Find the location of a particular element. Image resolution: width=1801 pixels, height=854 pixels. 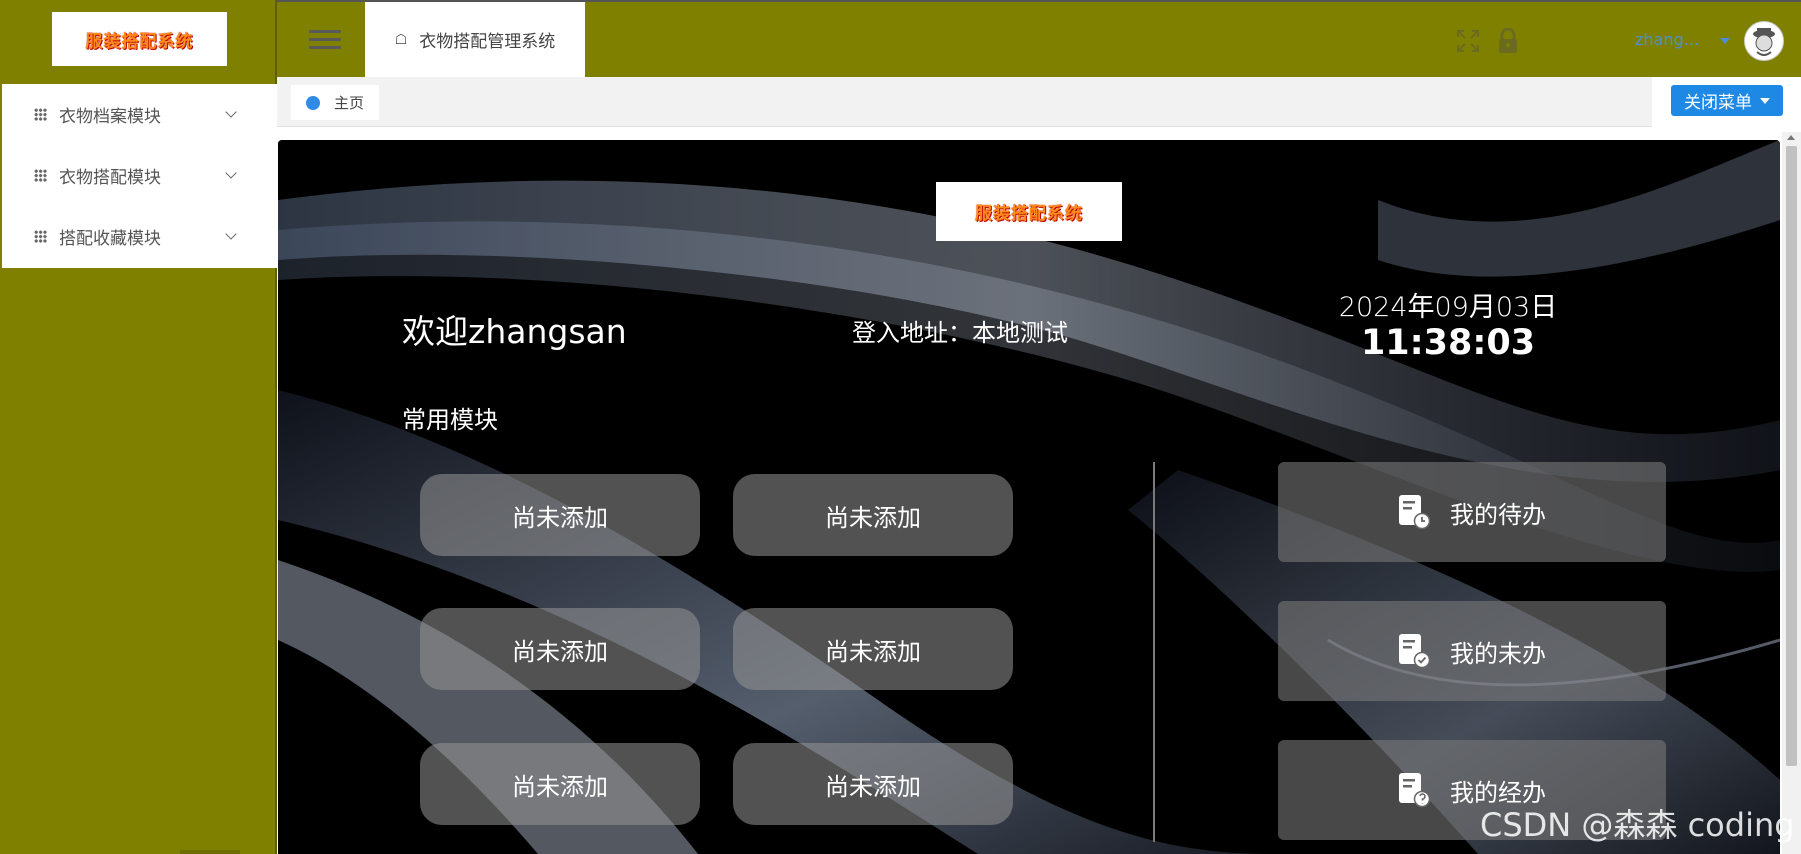

close-menu-button: 关闭菜单 is located at coordinates (1727, 100).